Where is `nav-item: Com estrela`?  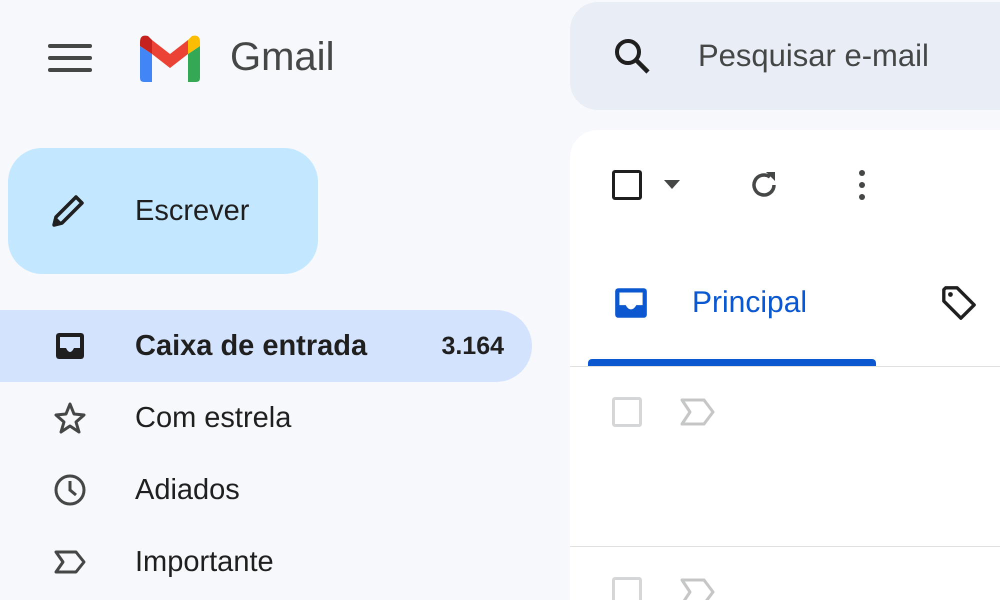
nav-item: Com estrela is located at coordinates (266, 418).